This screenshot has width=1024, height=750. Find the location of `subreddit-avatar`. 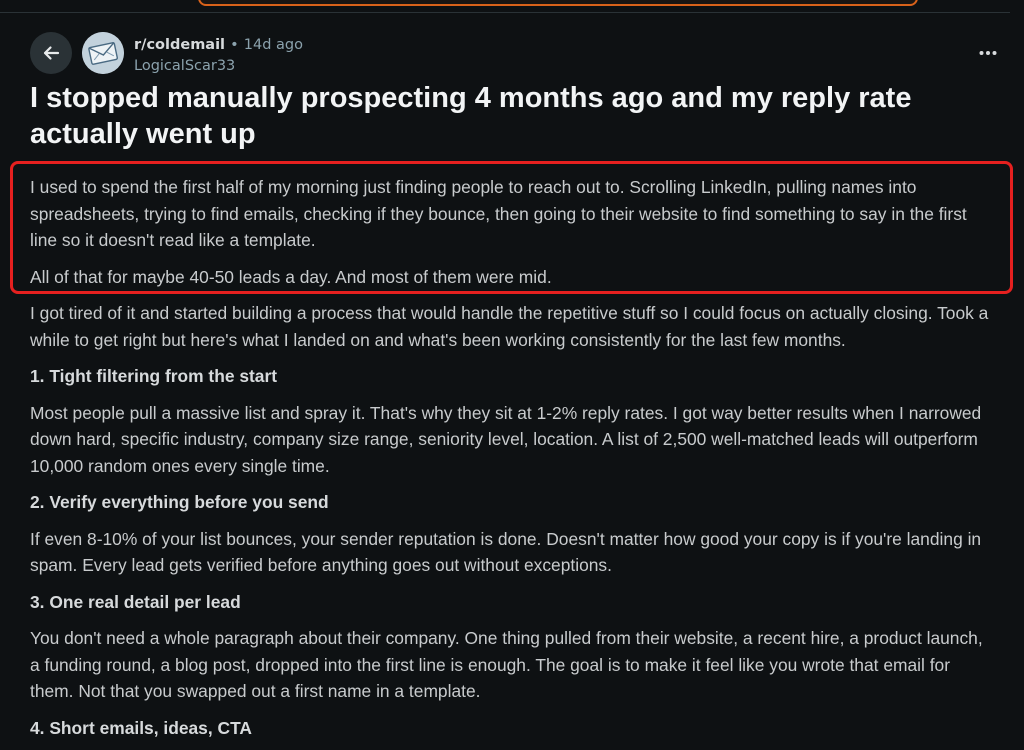

subreddit-avatar is located at coordinates (103, 53).